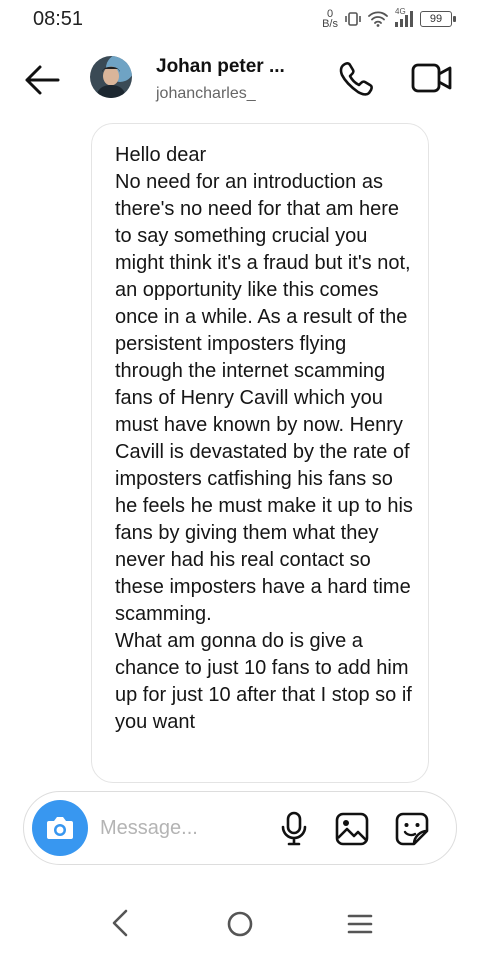 Image resolution: width=480 pixels, height=960 pixels. I want to click on system-nav-bar, so click(240, 925).